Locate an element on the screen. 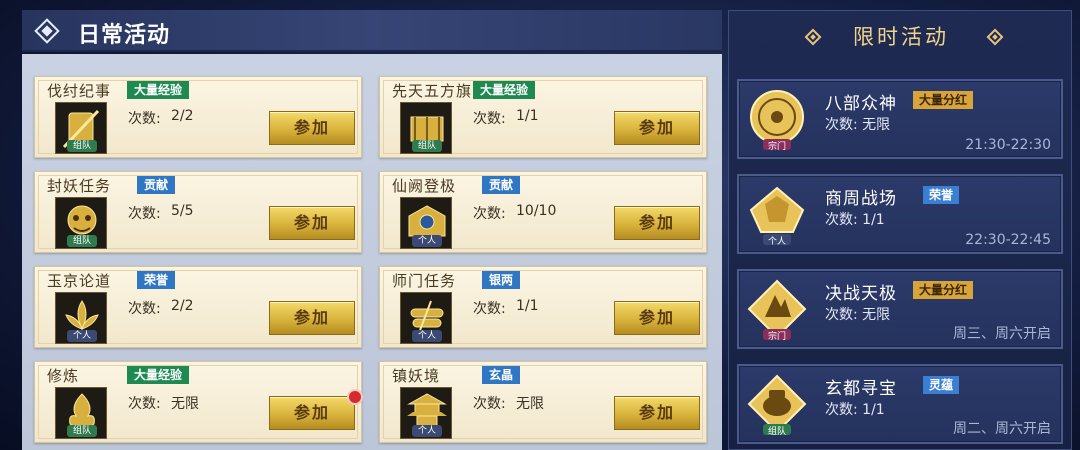 Image resolution: width=1080 pixels, height=450 pixels. event-card: 宗门 决战天极 大量分红 次数: 无限 周三、周六开启 is located at coordinates (900, 309).